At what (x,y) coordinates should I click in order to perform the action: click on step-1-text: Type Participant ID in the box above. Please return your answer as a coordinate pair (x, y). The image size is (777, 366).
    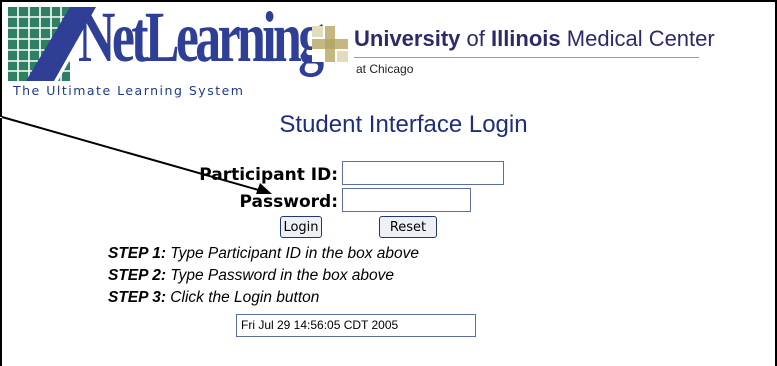
    Looking at the image, I should click on (293, 253).